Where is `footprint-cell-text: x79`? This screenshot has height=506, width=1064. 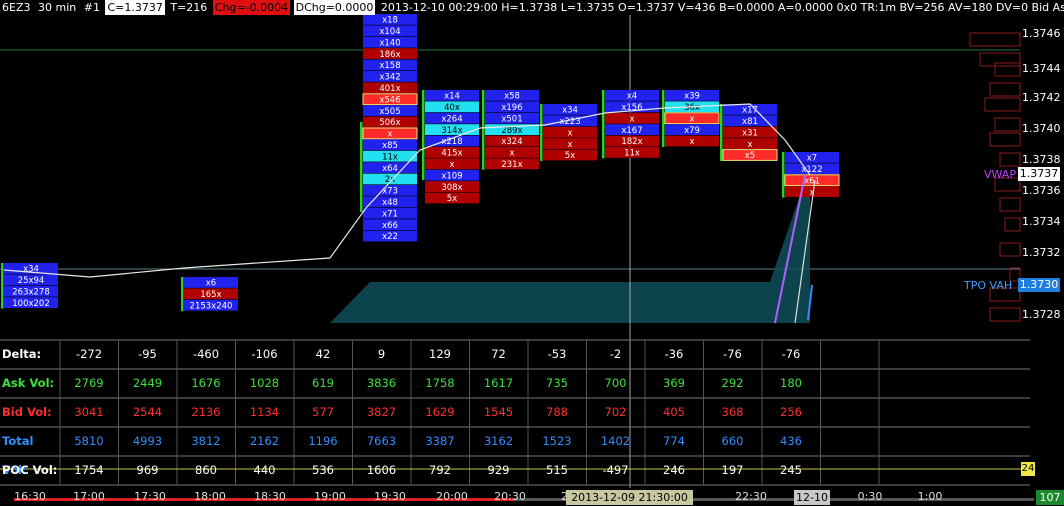
footprint-cell-text: x79 is located at coordinates (692, 131).